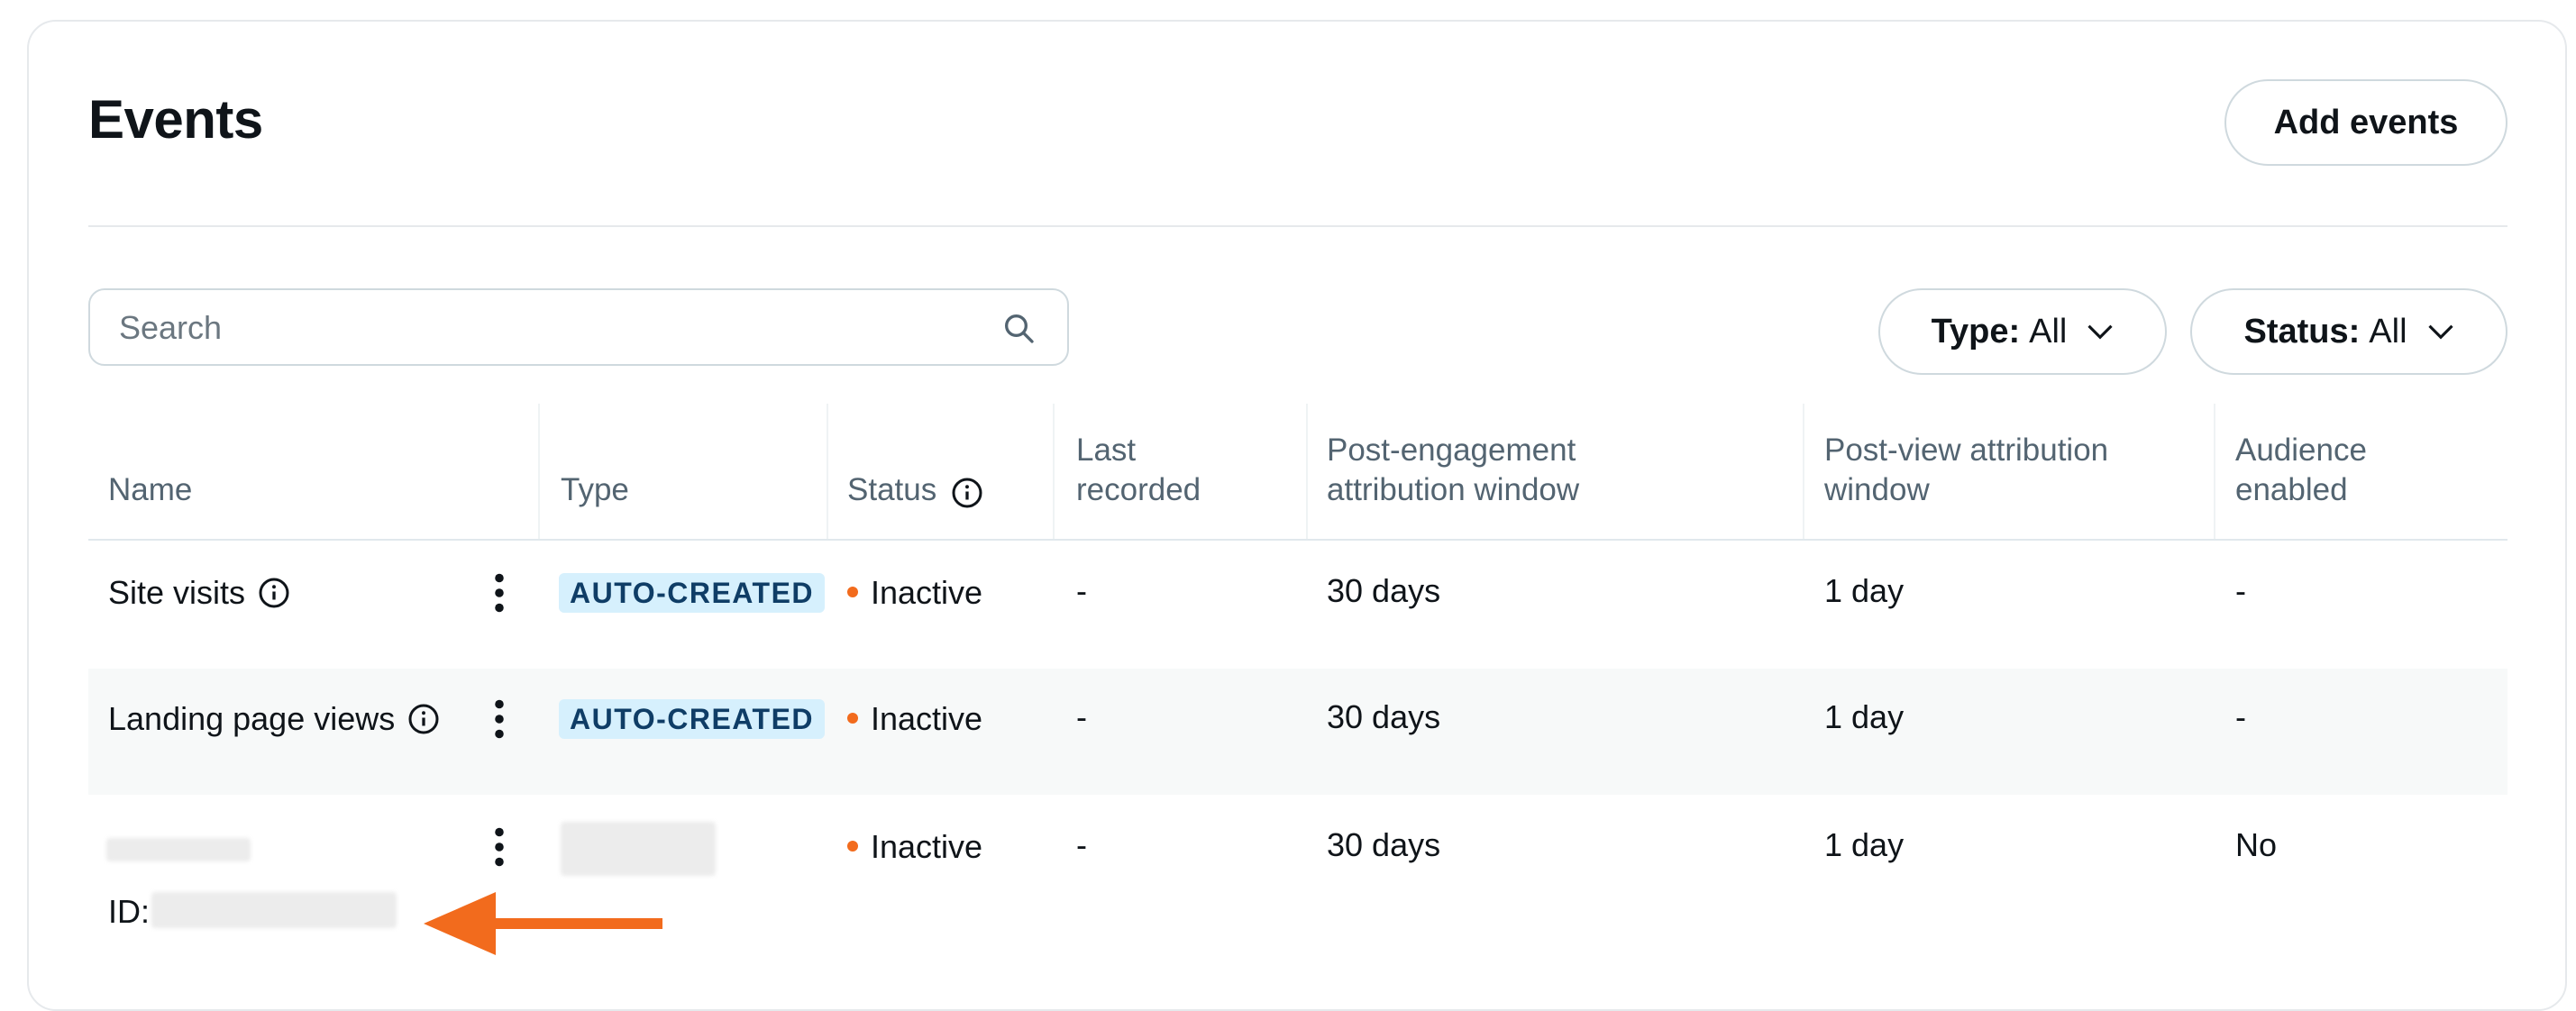  I want to click on row-name-cell: Landing page views, so click(274, 719).